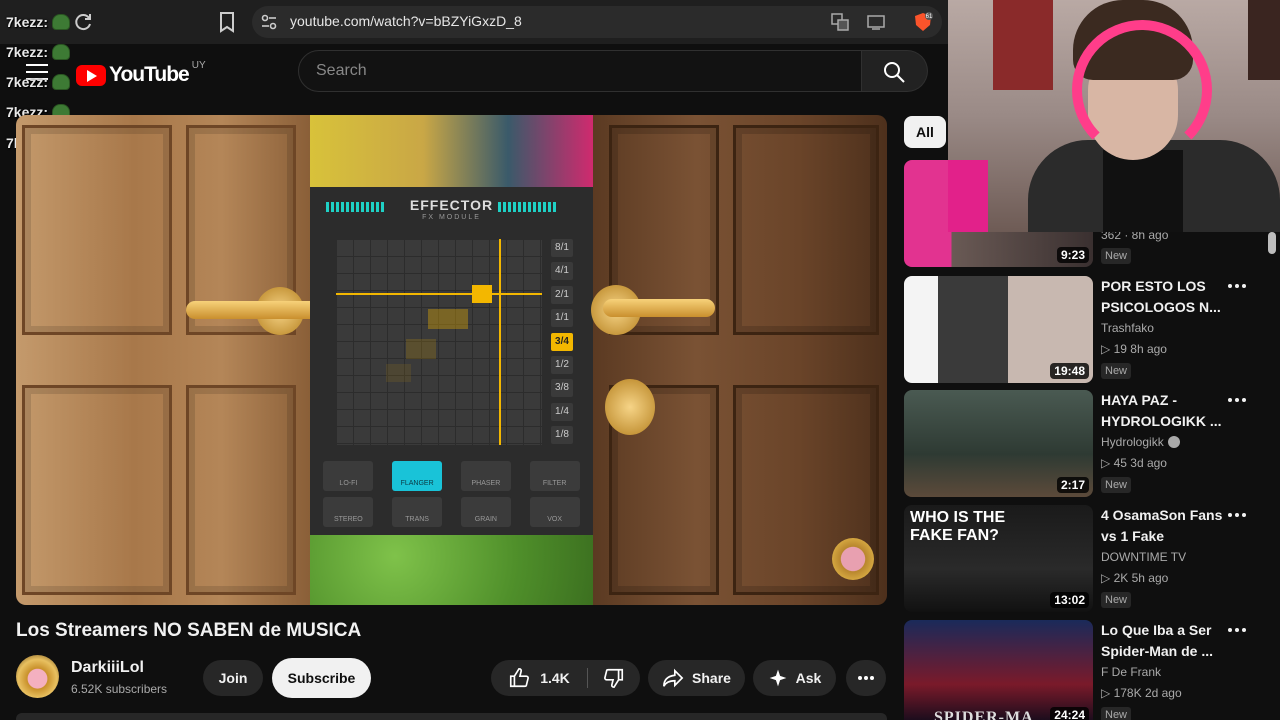 This screenshot has height=720, width=1280. What do you see at coordinates (485, 512) in the screenshot?
I see `fx-button: GRAIN` at bounding box center [485, 512].